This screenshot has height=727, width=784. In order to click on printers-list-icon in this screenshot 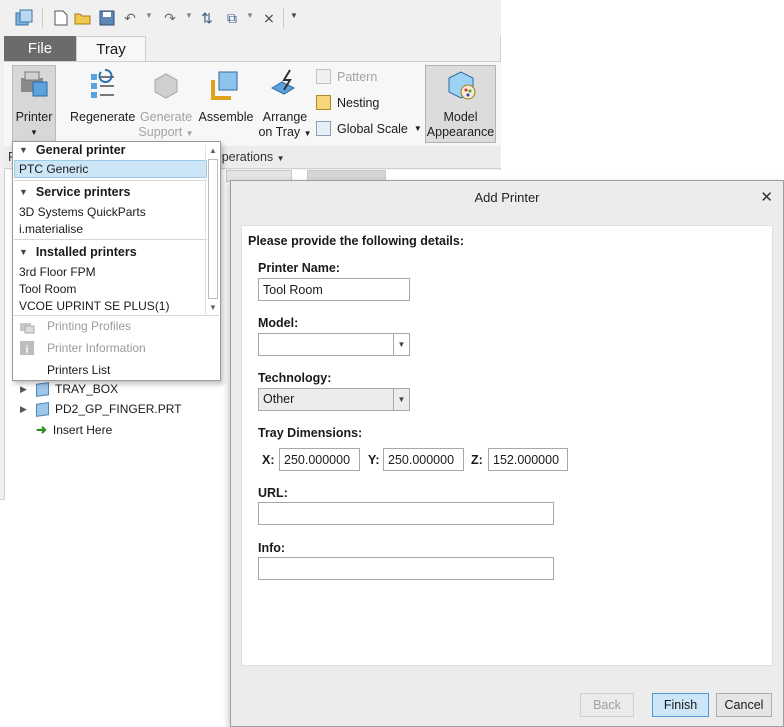, I will do `click(27, 370)`.